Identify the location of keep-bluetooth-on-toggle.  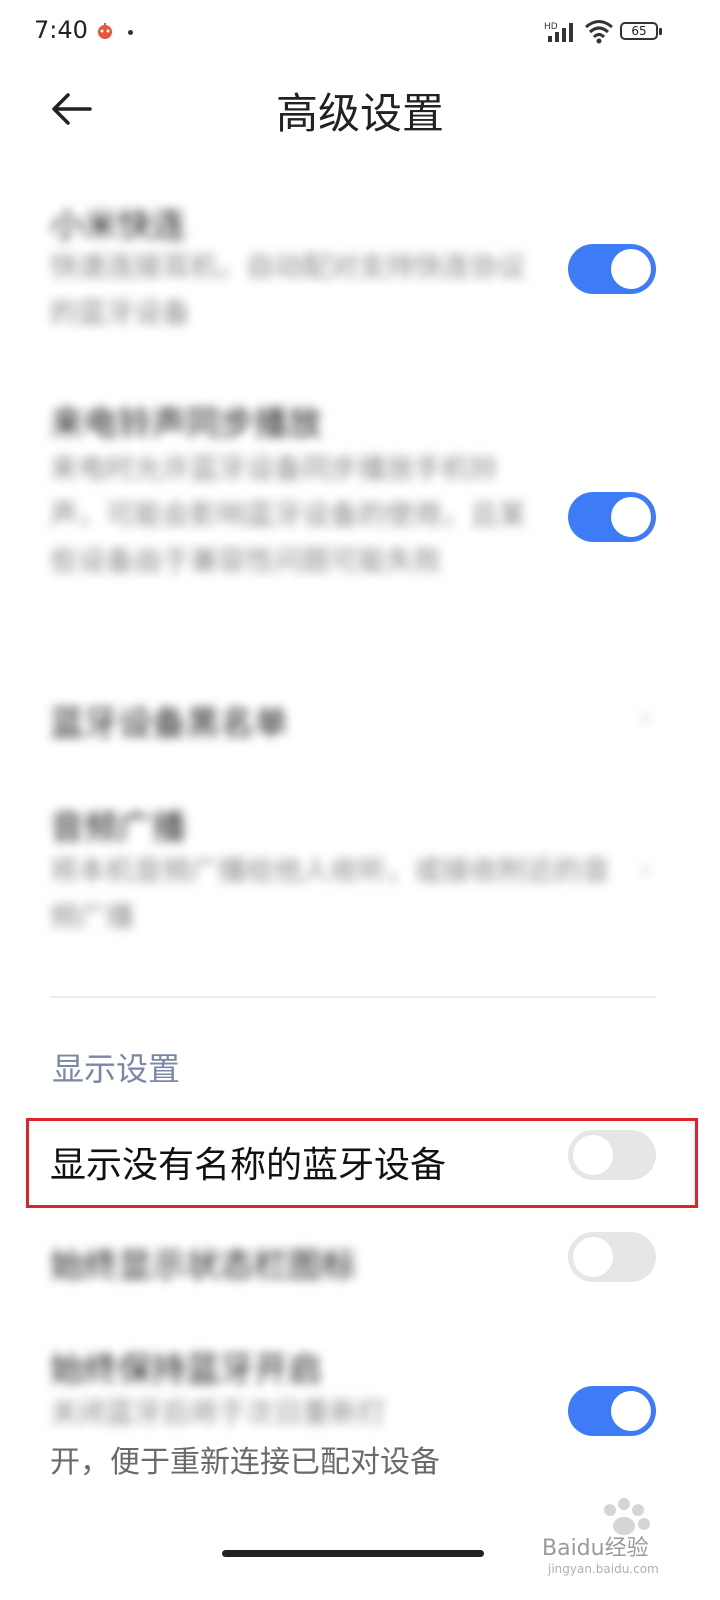
(612, 1411).